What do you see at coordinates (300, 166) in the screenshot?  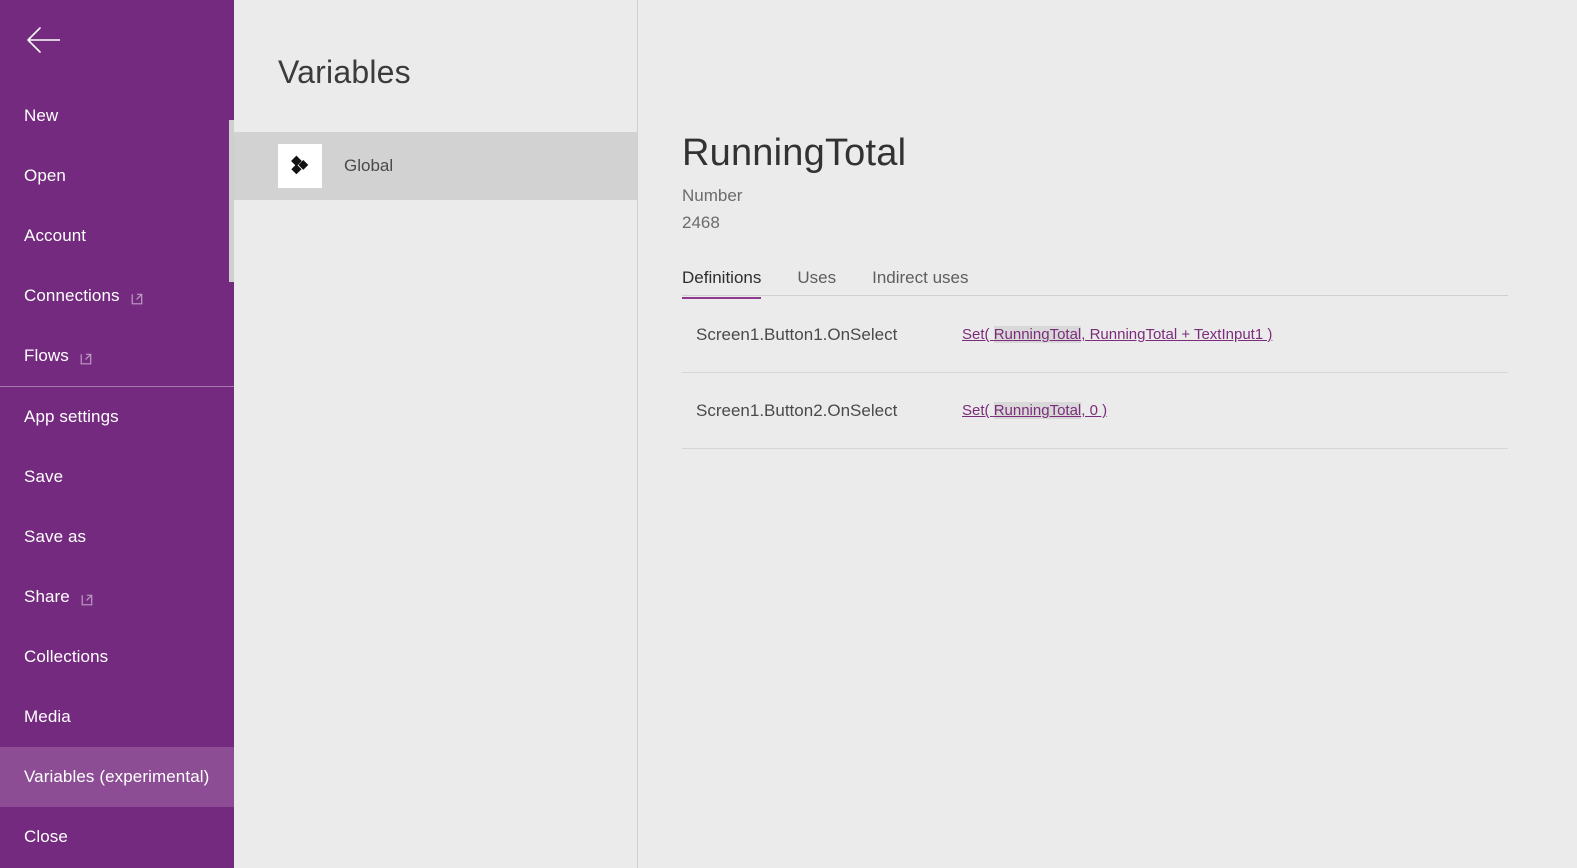 I see `global-variables-icon` at bounding box center [300, 166].